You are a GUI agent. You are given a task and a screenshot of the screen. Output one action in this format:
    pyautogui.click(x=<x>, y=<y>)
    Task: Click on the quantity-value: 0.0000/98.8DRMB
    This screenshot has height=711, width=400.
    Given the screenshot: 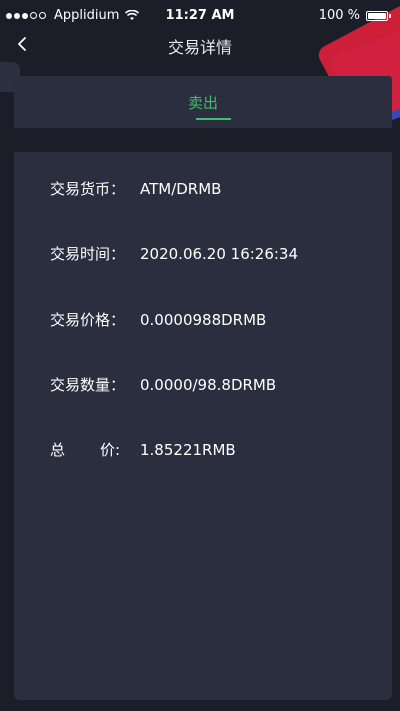 What is the action you would take?
    pyautogui.click(x=208, y=384)
    